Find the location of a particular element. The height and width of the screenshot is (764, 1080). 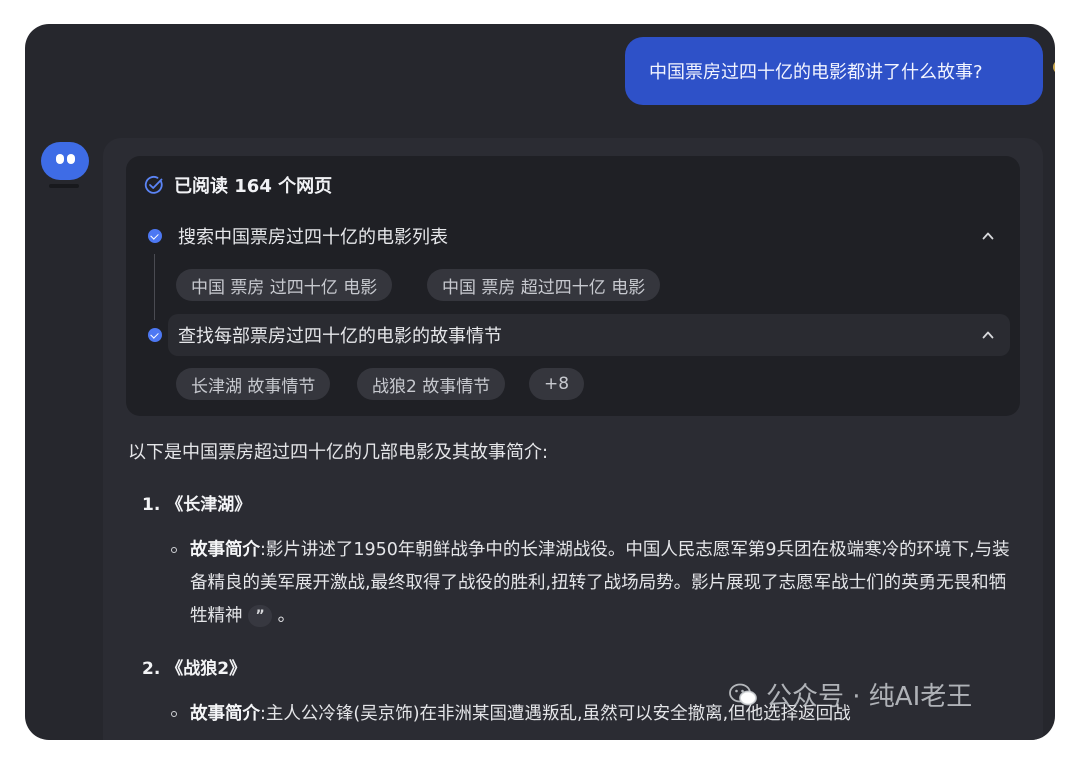

user-message-text: 中国票房过四十亿的电影都讲了什么故事? is located at coordinates (816, 72).